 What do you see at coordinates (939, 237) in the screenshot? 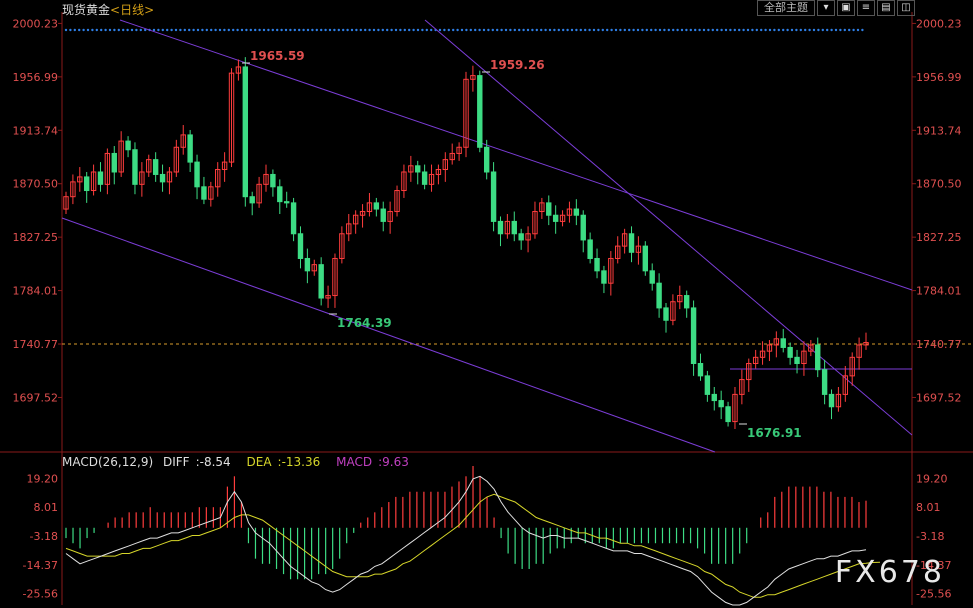
I see `y-tick-label-right: 1827.25` at bounding box center [939, 237].